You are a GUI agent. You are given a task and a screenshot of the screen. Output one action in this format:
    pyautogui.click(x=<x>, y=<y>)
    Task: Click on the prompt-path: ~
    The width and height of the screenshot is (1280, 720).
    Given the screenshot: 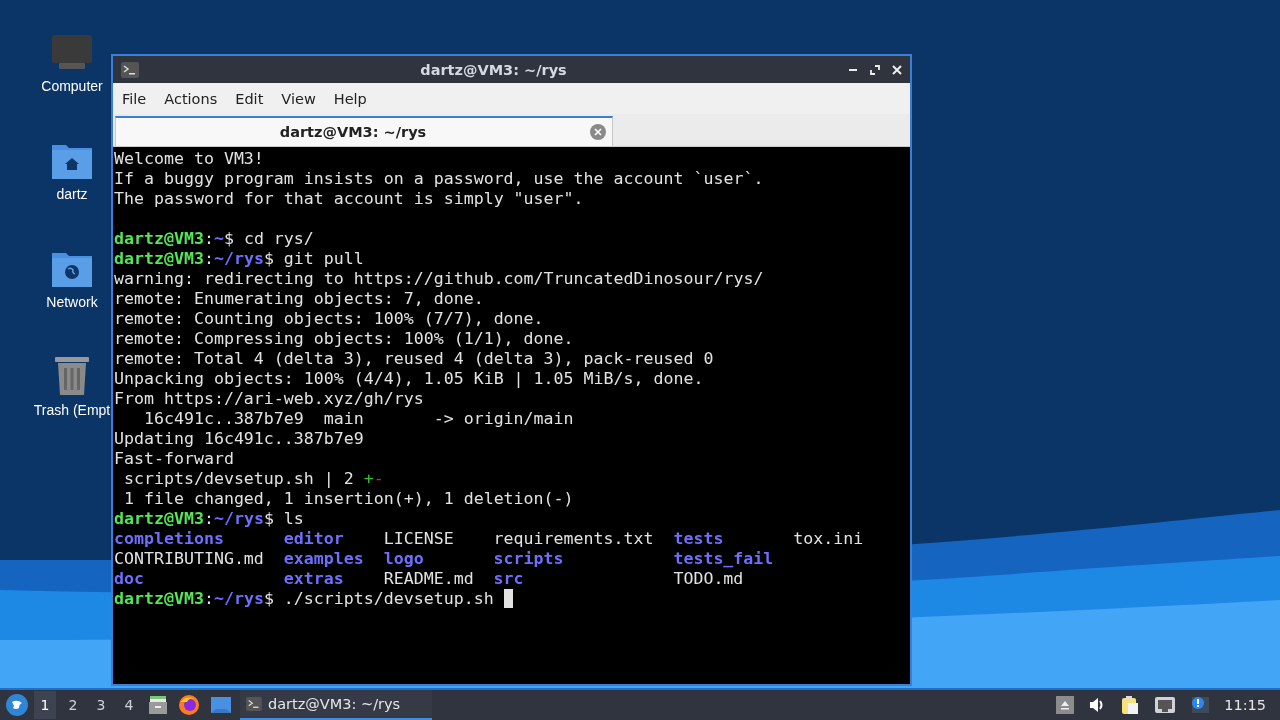 What is the action you would take?
    pyautogui.click(x=218, y=239)
    